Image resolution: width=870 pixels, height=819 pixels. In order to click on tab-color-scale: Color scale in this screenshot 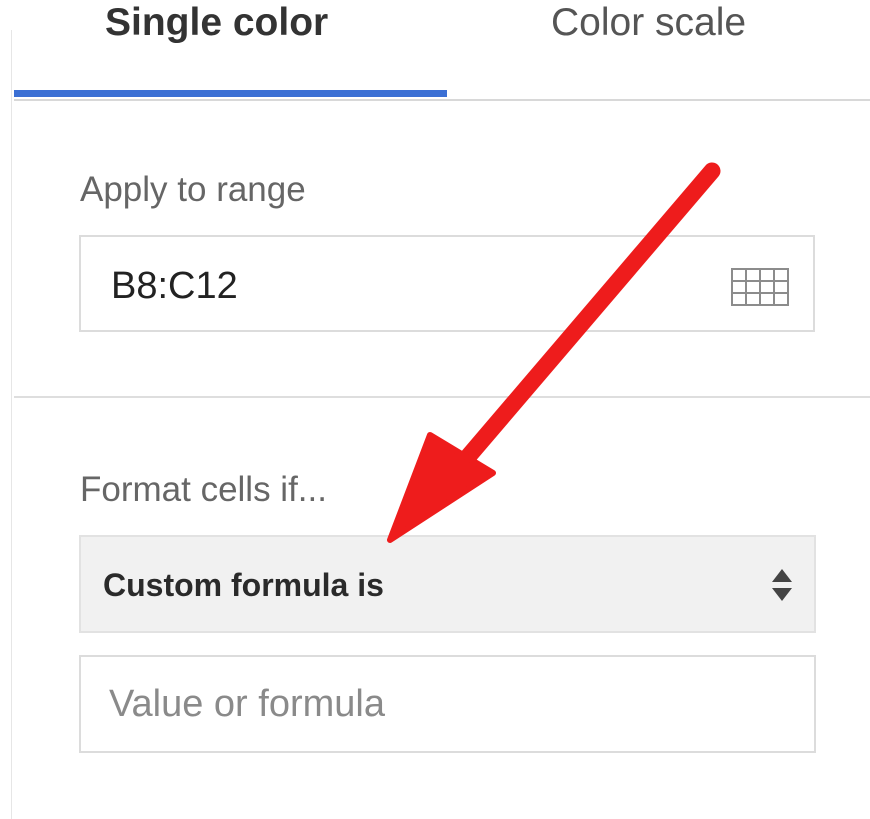, I will do `click(658, 49)`.